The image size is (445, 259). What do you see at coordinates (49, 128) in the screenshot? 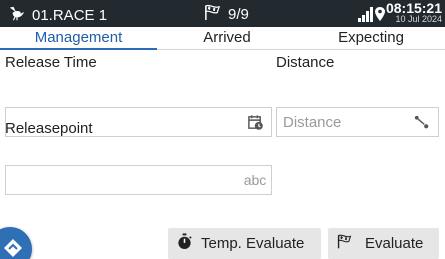
I see `releasepoint-label: Releasepoint` at bounding box center [49, 128].